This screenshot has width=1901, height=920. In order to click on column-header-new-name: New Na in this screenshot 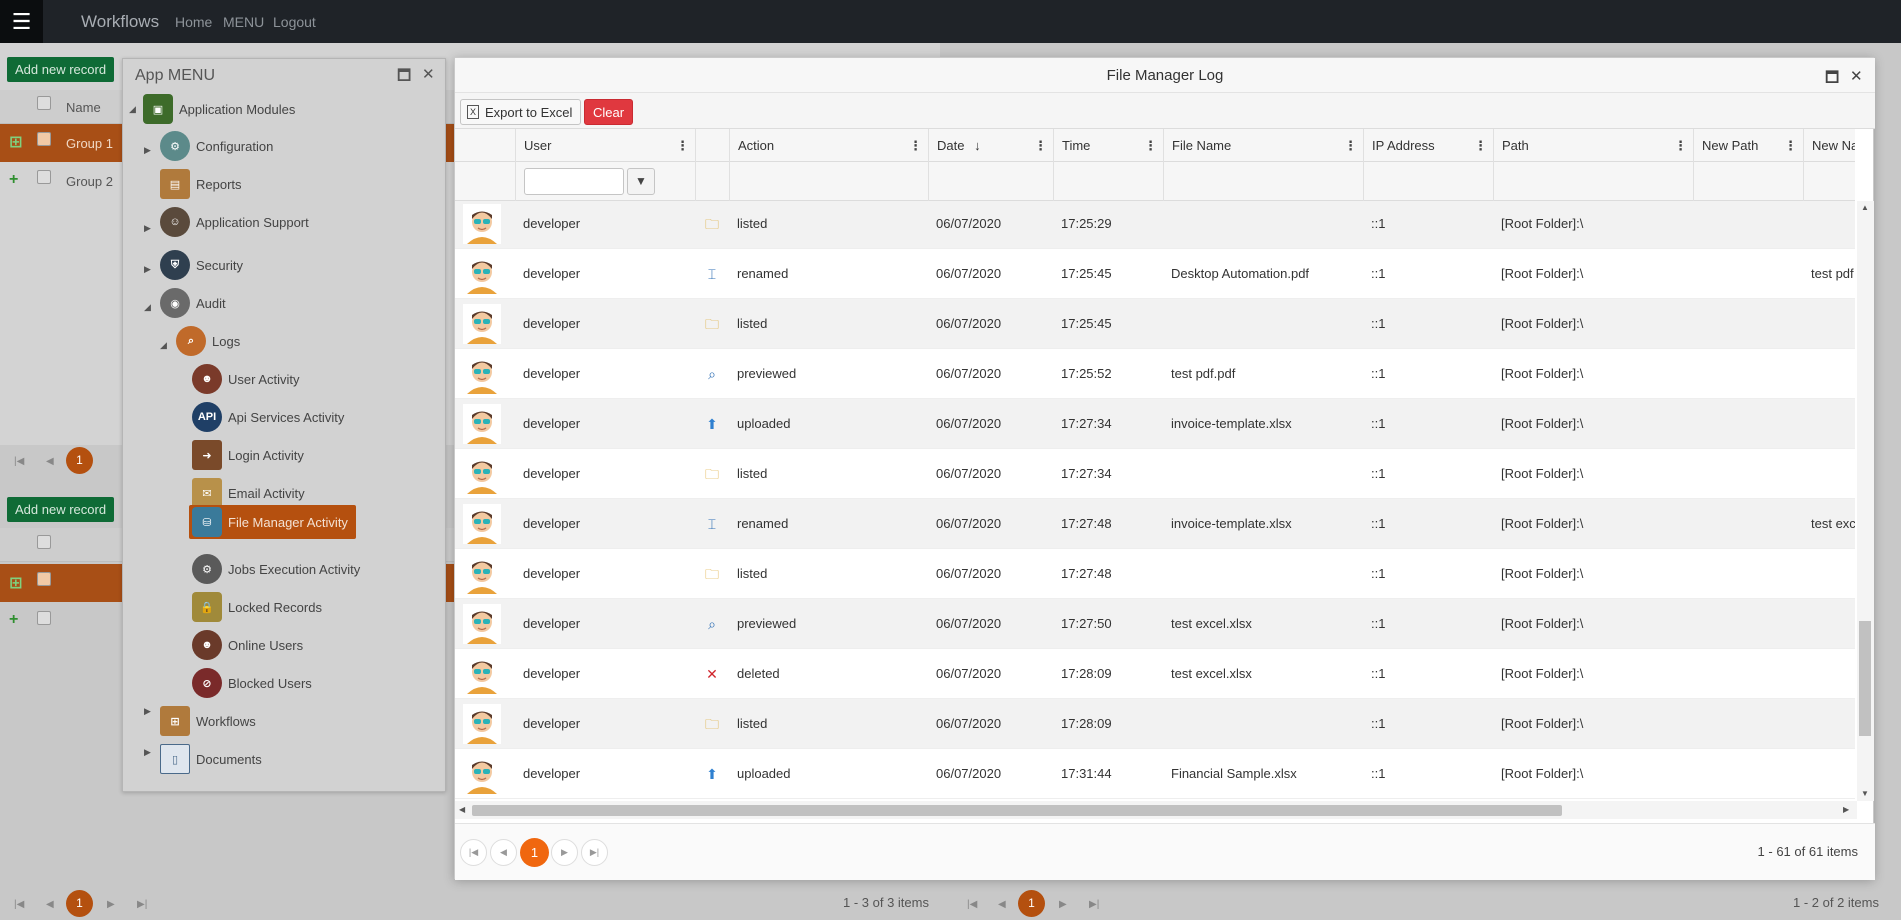, I will do `click(1829, 145)`.